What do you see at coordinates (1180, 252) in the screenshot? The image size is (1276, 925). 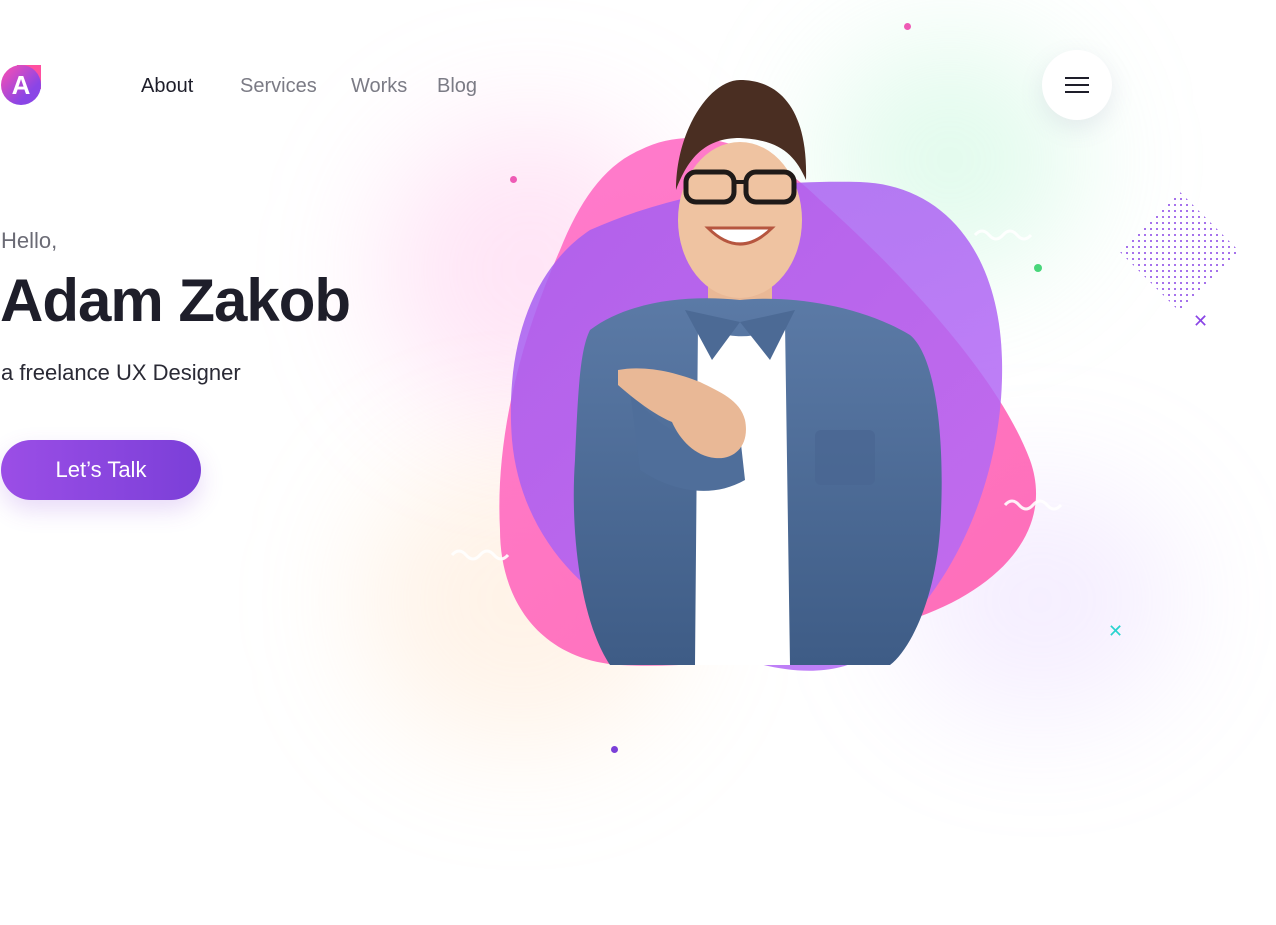 I see `dot-pattern-diamond` at bounding box center [1180, 252].